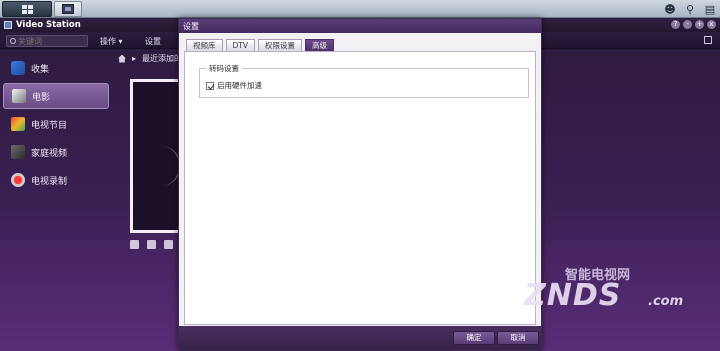 The image size is (720, 351). I want to click on search-box, so click(47, 41).